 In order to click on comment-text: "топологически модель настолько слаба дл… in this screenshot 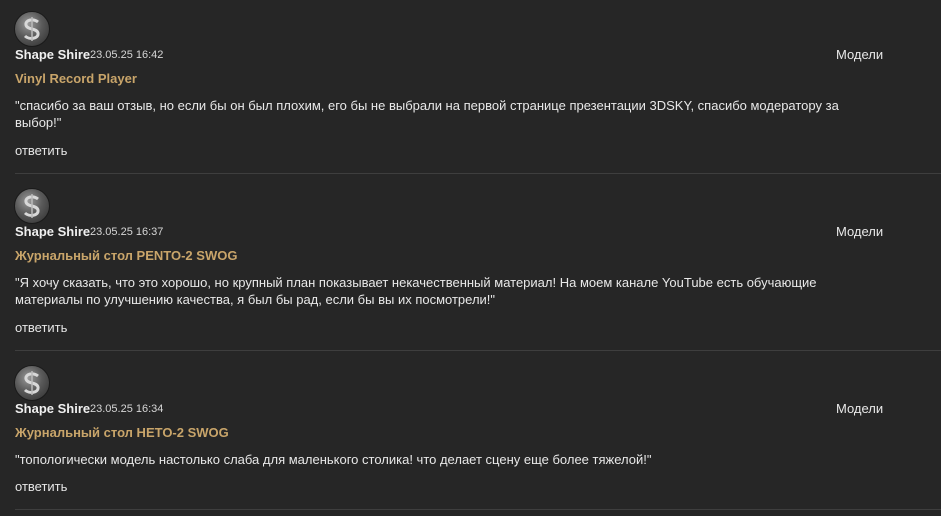, I will do `click(333, 459)`.